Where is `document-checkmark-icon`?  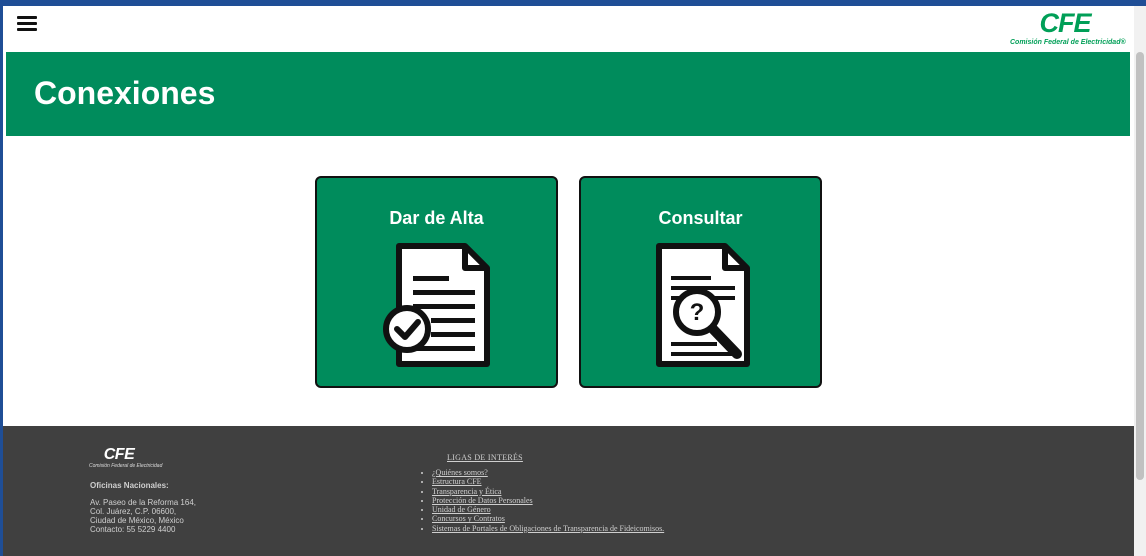 document-checkmark-icon is located at coordinates (436, 305).